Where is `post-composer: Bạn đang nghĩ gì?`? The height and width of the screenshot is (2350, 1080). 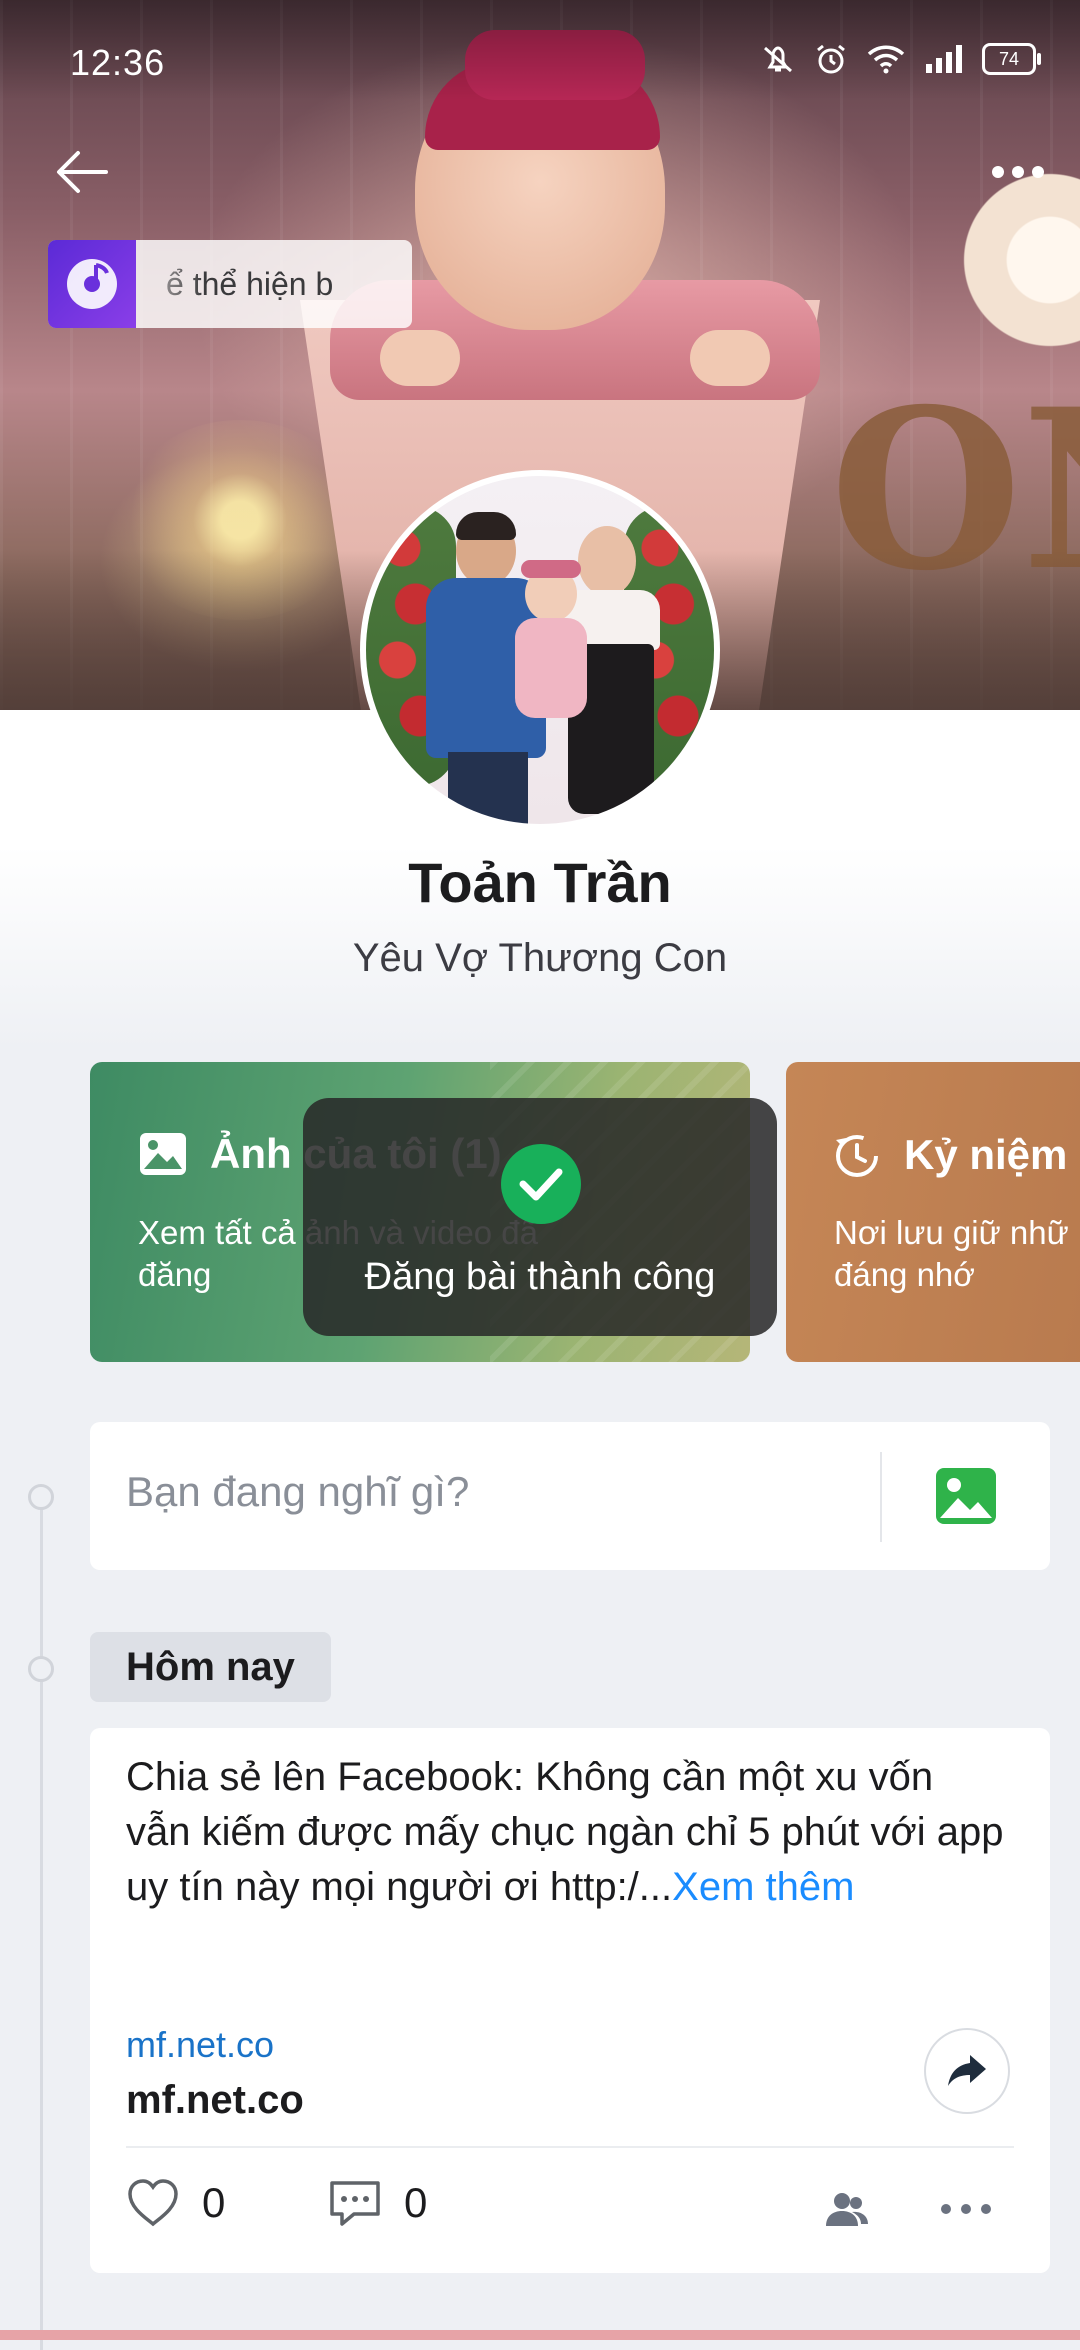
post-composer: Bạn đang nghĩ gì? is located at coordinates (570, 1496).